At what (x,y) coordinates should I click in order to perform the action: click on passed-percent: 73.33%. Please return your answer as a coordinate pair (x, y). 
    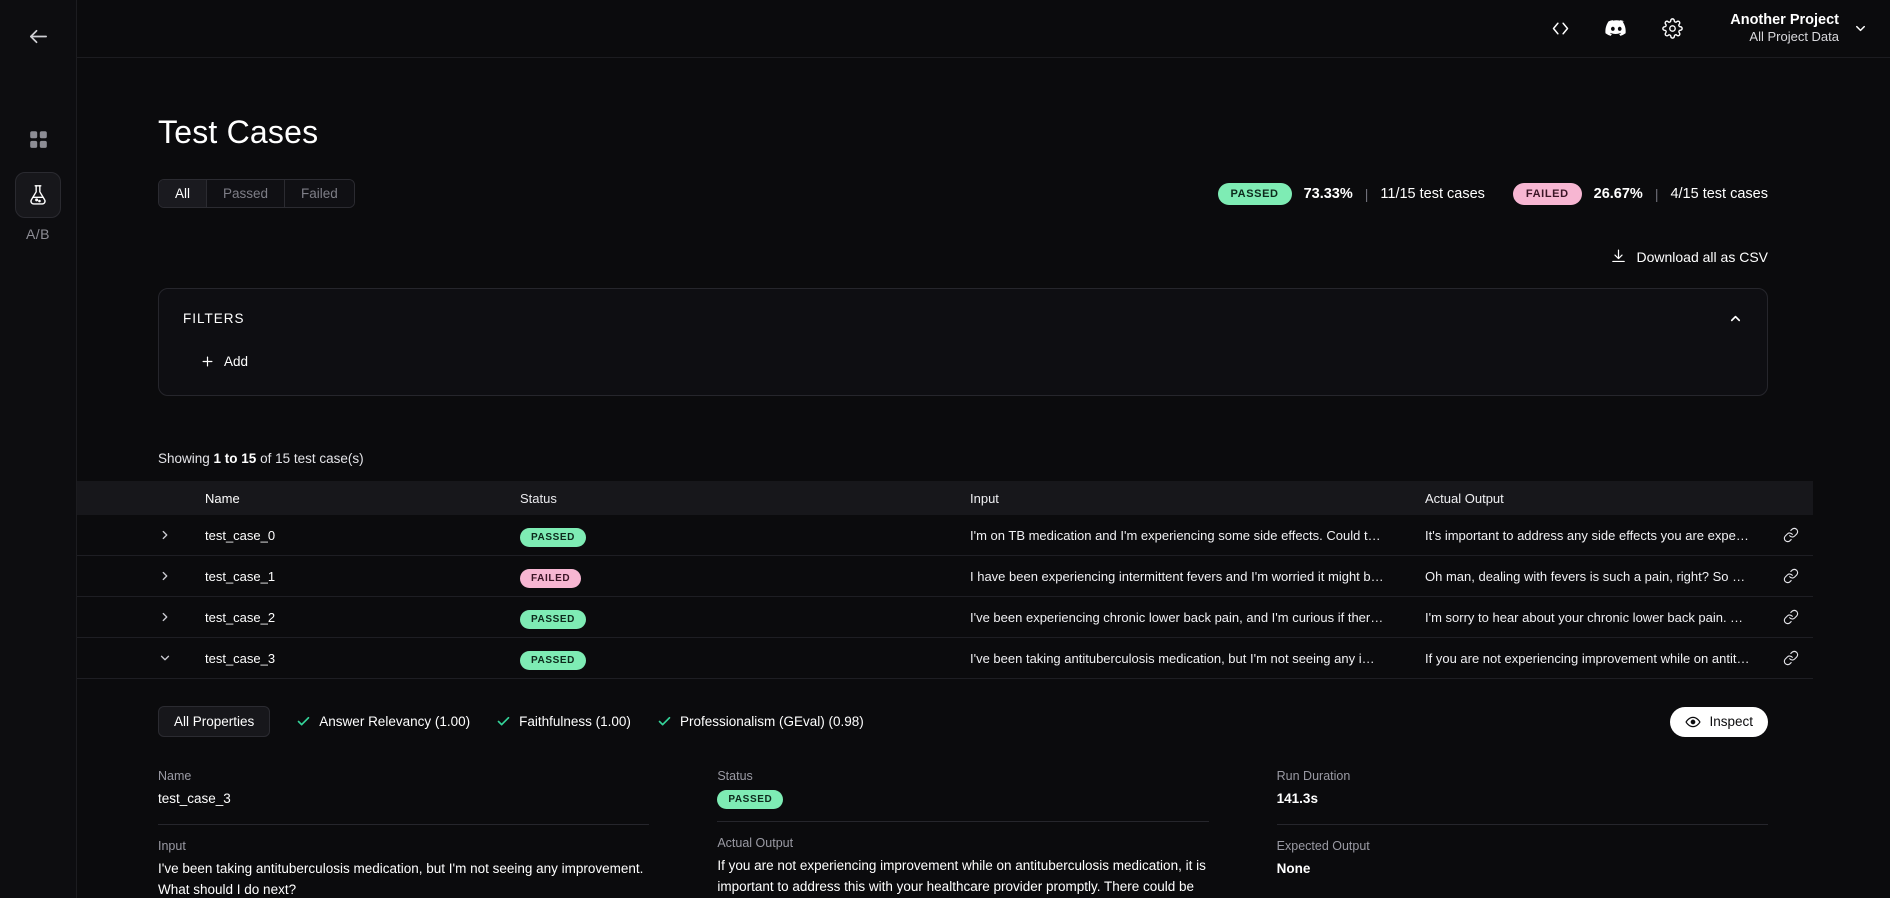
    Looking at the image, I should click on (1328, 193).